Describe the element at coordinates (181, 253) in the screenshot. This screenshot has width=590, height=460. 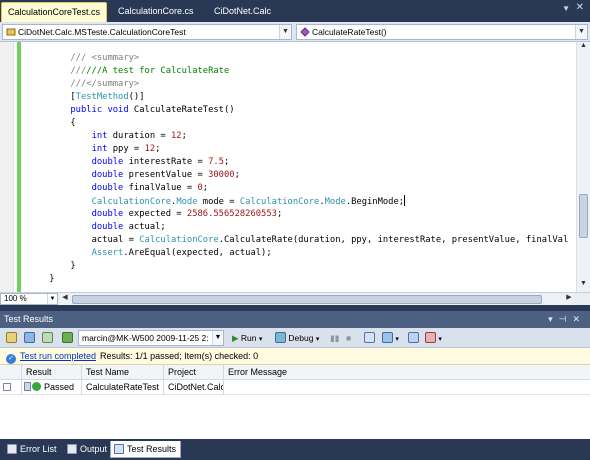
I see `code-line: Assert.AreEqual(expected, actual);` at that location.